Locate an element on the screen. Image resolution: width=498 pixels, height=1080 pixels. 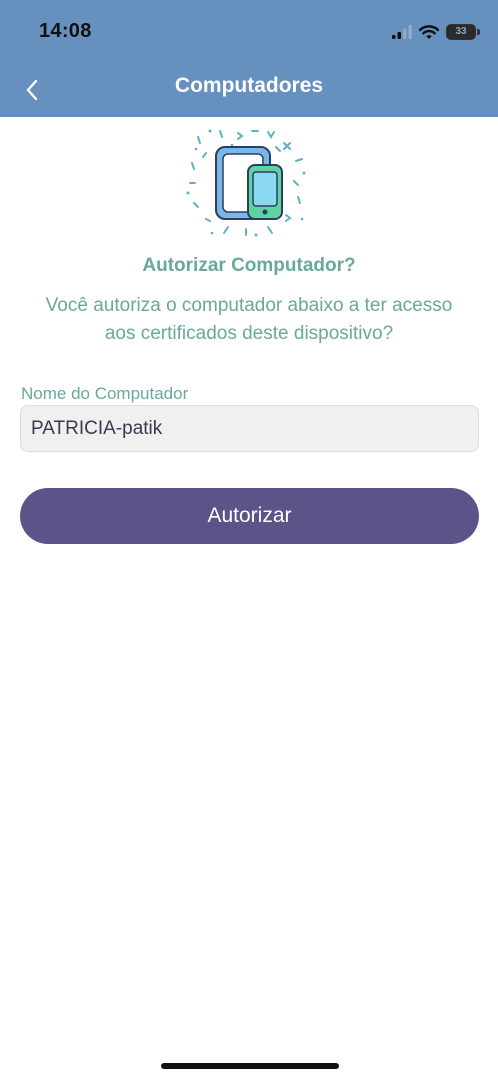
cellular-signal-icon is located at coordinates (402, 32).